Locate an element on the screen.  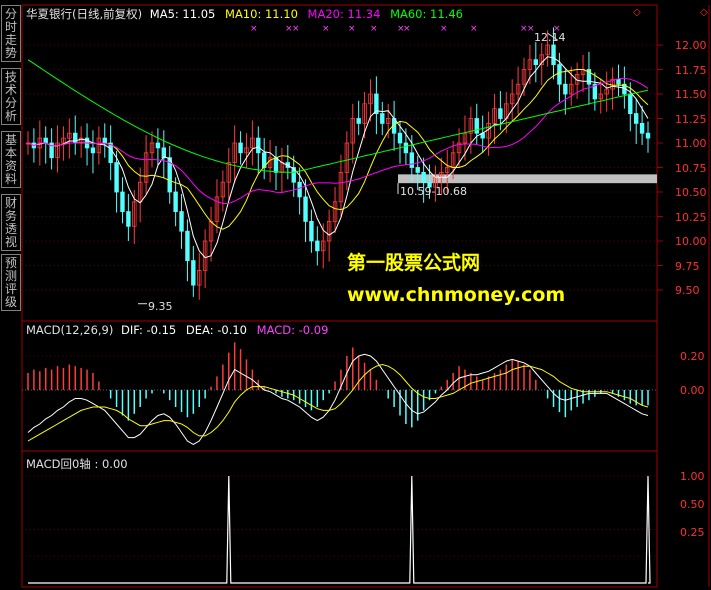
macd-ytick: 0.00 is located at coordinates (692, 390).